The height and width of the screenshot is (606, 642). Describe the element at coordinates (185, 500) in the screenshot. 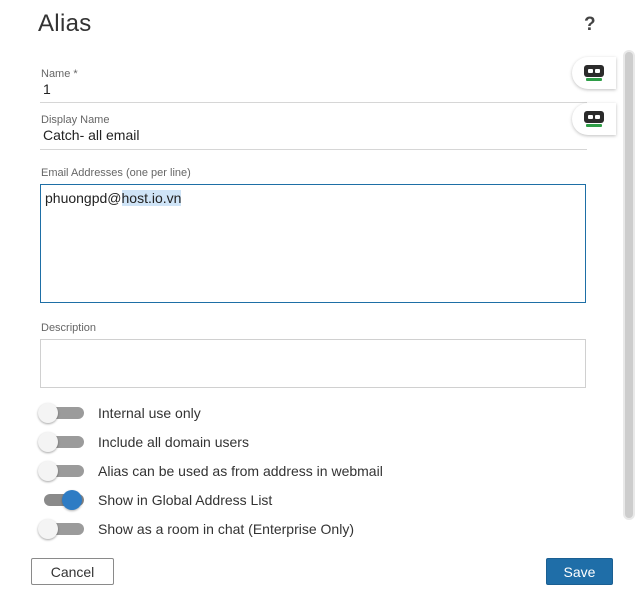

I see `global-address-list-label: Show in Global Address List` at that location.